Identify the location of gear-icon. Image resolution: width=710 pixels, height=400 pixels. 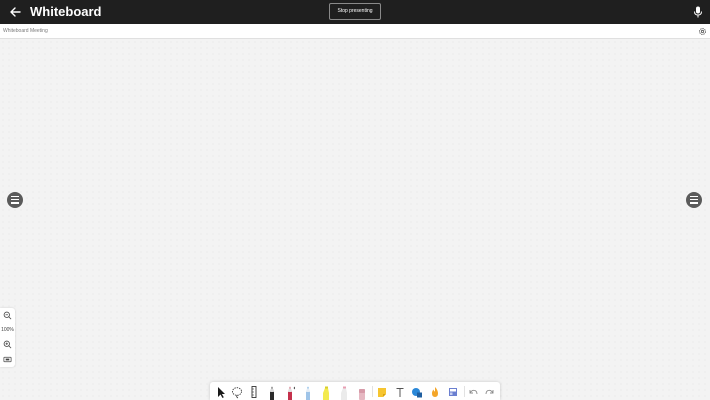
(702, 31).